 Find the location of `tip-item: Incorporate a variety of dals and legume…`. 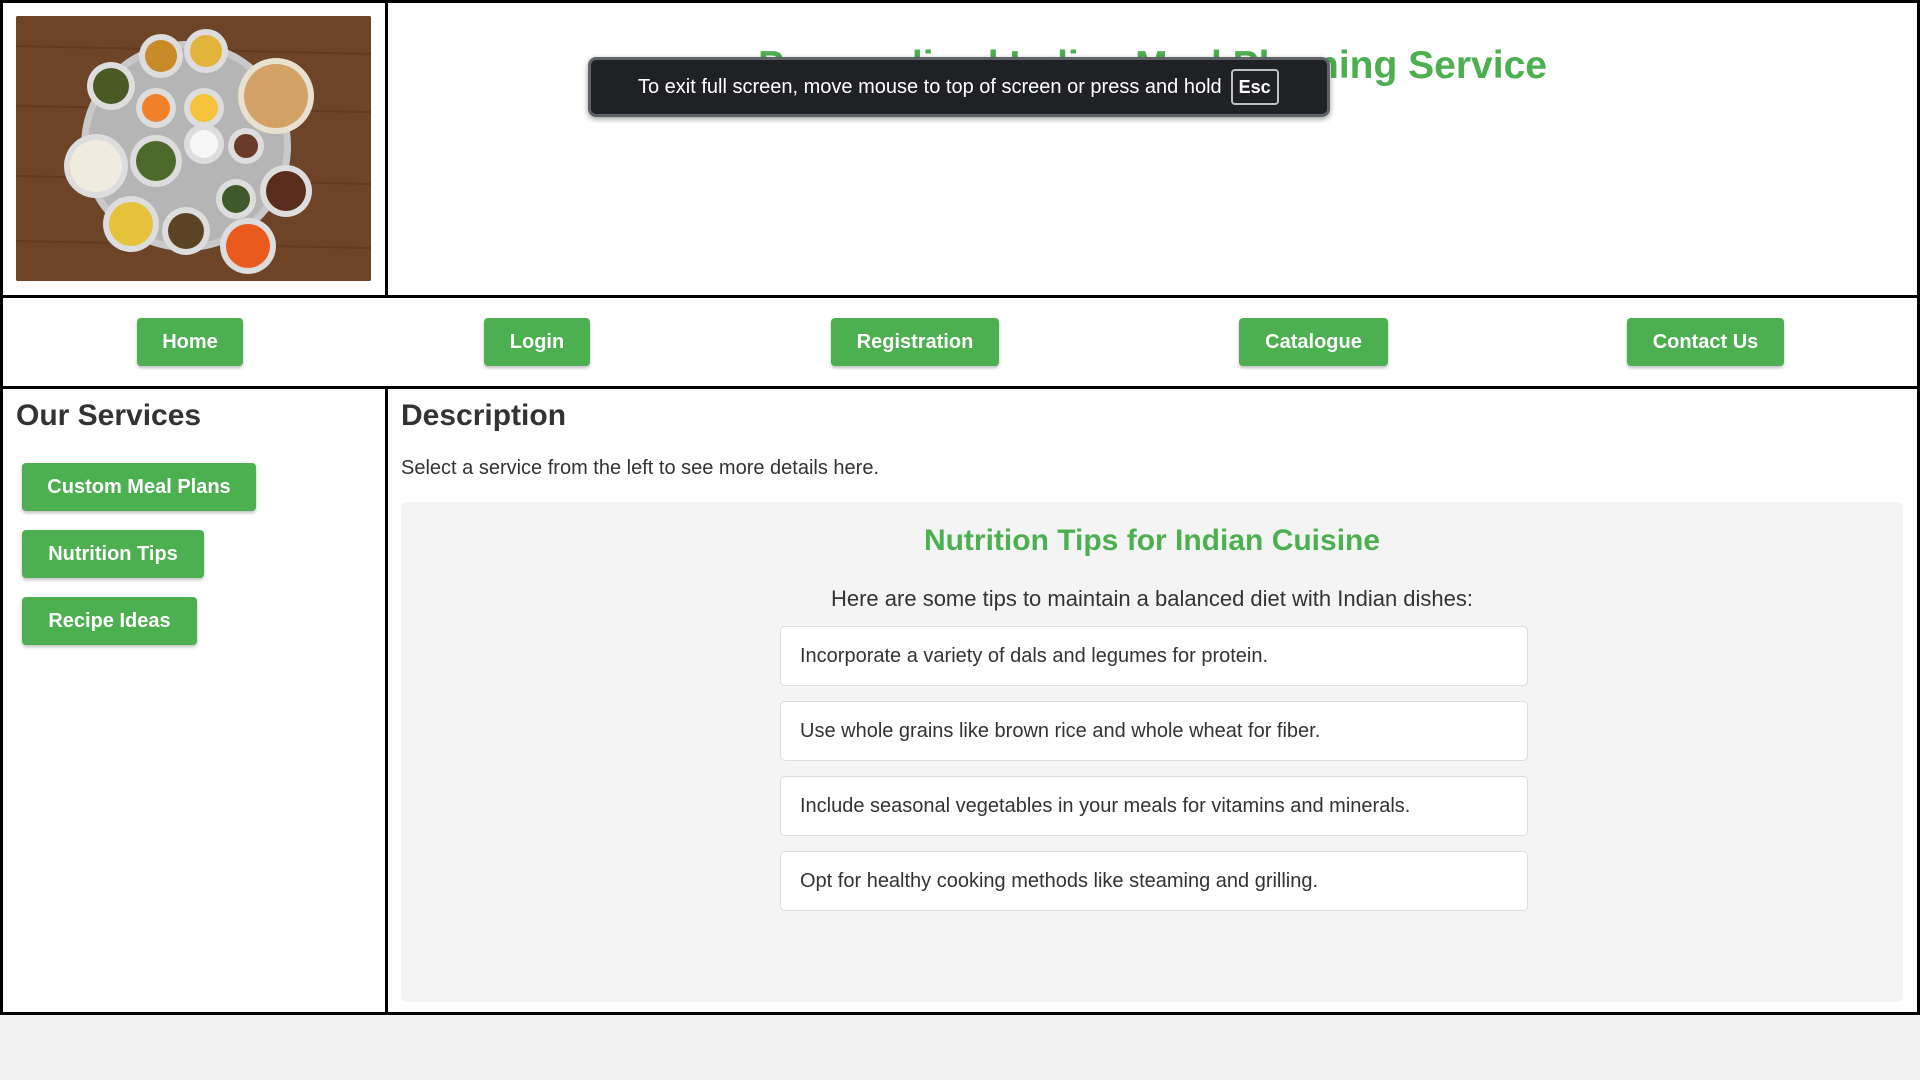

tip-item: Incorporate a variety of dals and legume… is located at coordinates (1154, 656).